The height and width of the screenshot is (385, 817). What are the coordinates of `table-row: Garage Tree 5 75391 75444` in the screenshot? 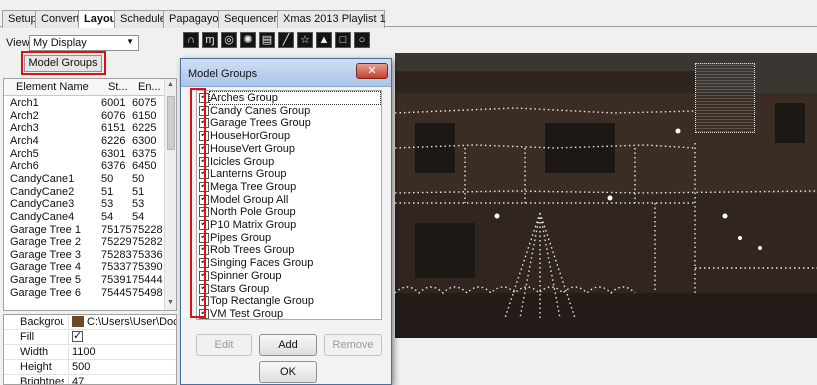 It's located at (85, 280).